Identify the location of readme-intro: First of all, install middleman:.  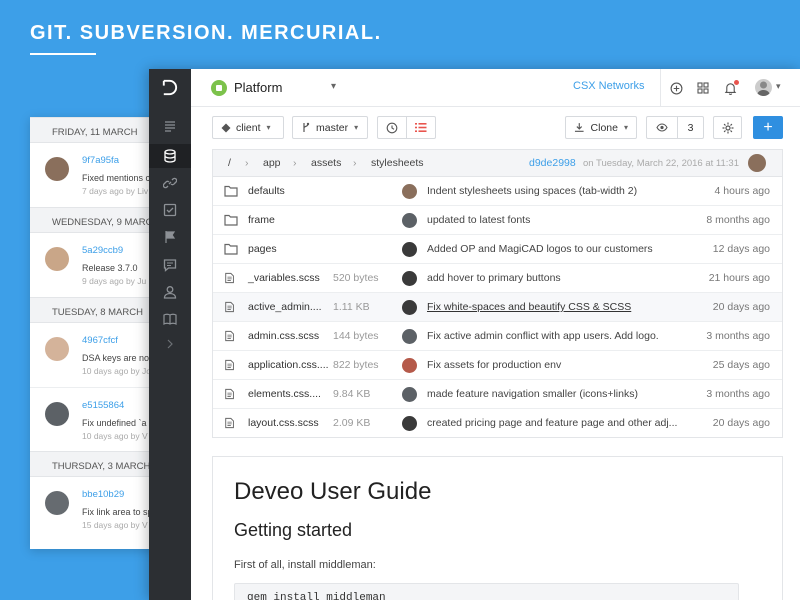
(305, 565).